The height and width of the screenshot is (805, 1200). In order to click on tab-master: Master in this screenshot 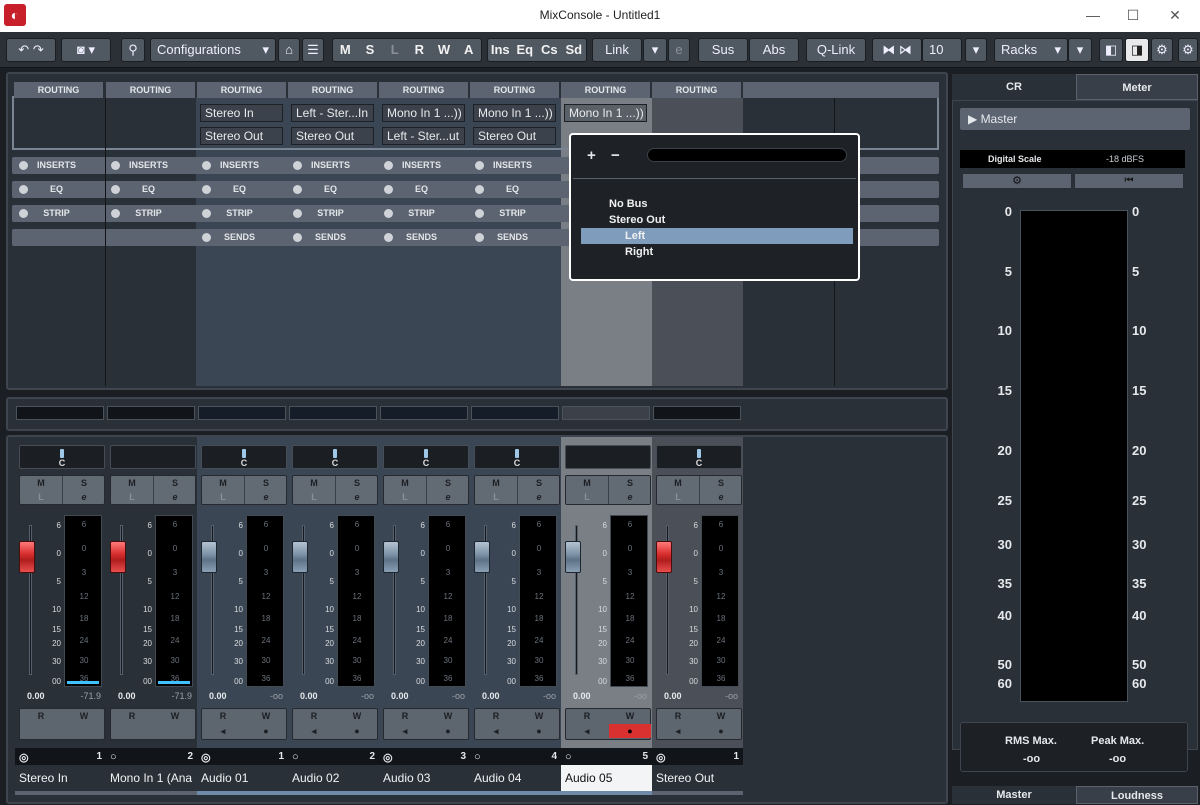, I will do `click(1014, 795)`.